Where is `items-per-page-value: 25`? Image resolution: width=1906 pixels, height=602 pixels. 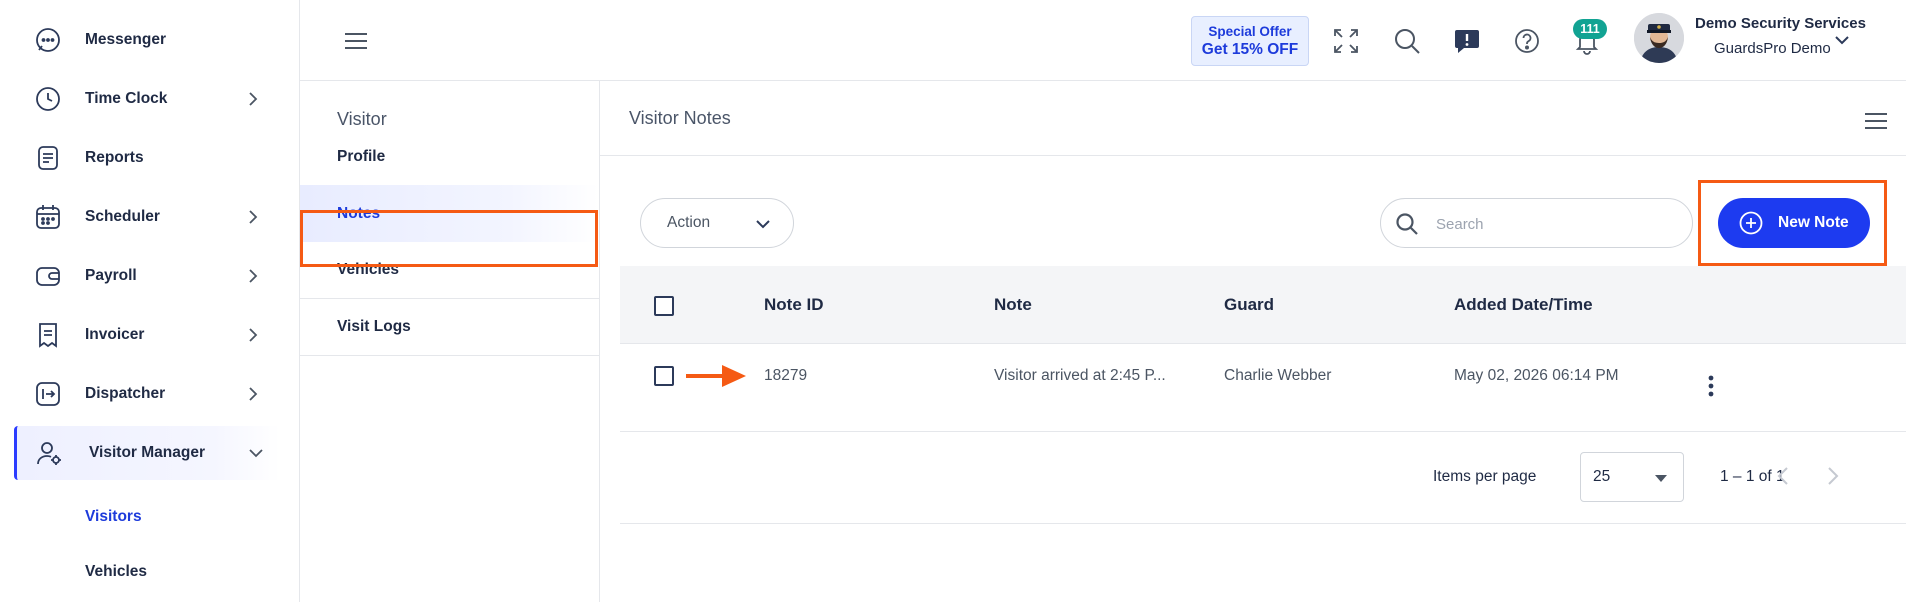
items-per-page-value: 25 is located at coordinates (1602, 476).